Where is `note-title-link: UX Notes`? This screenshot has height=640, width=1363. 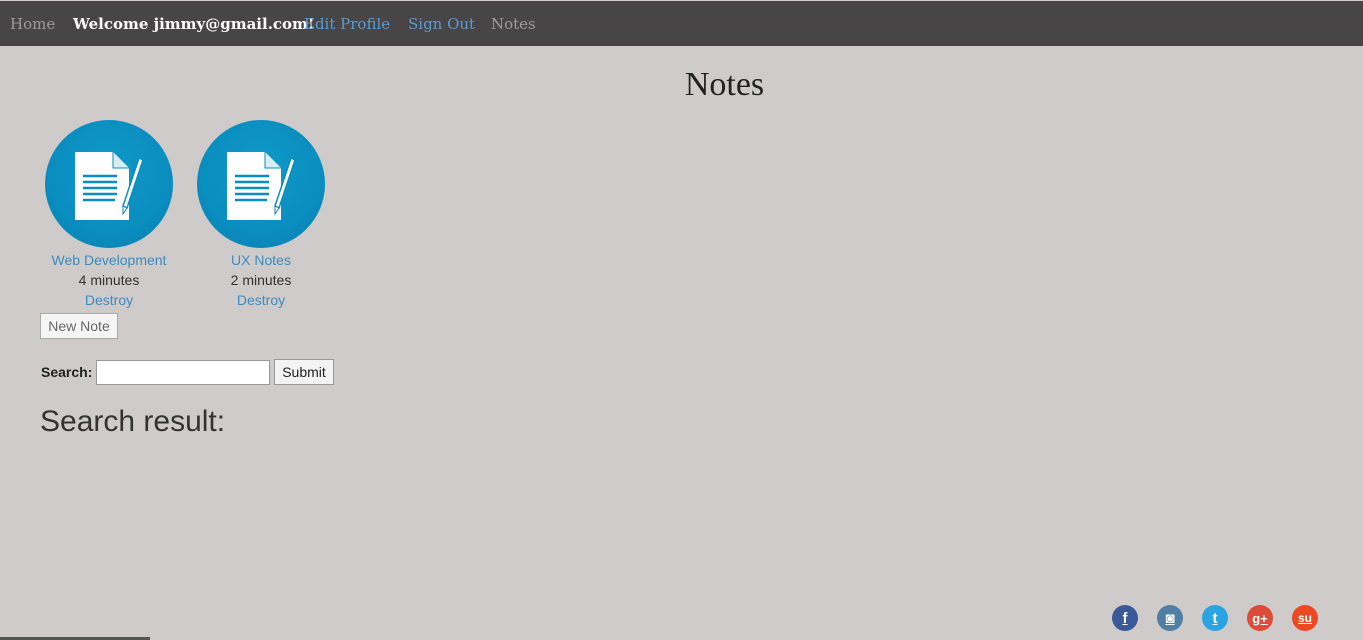
note-title-link: UX Notes is located at coordinates (261, 260).